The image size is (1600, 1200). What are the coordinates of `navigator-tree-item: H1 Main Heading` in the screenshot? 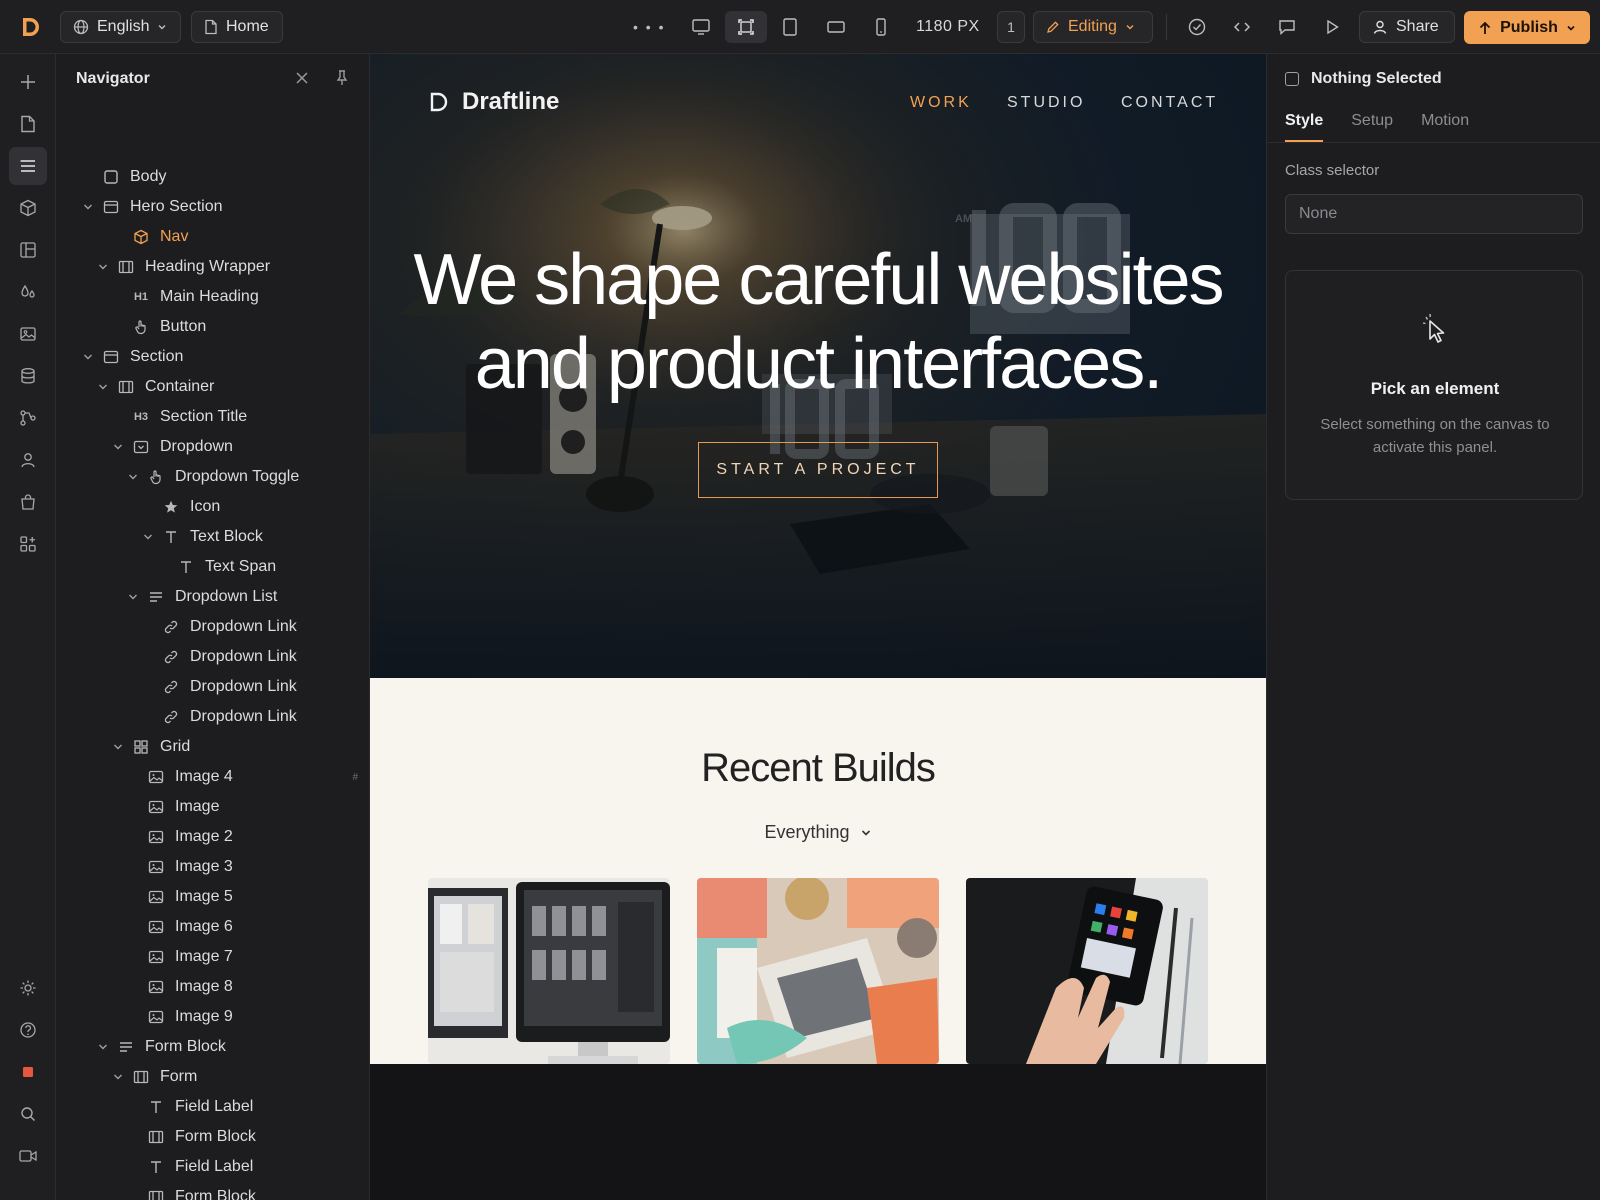 It's located at (213, 297).